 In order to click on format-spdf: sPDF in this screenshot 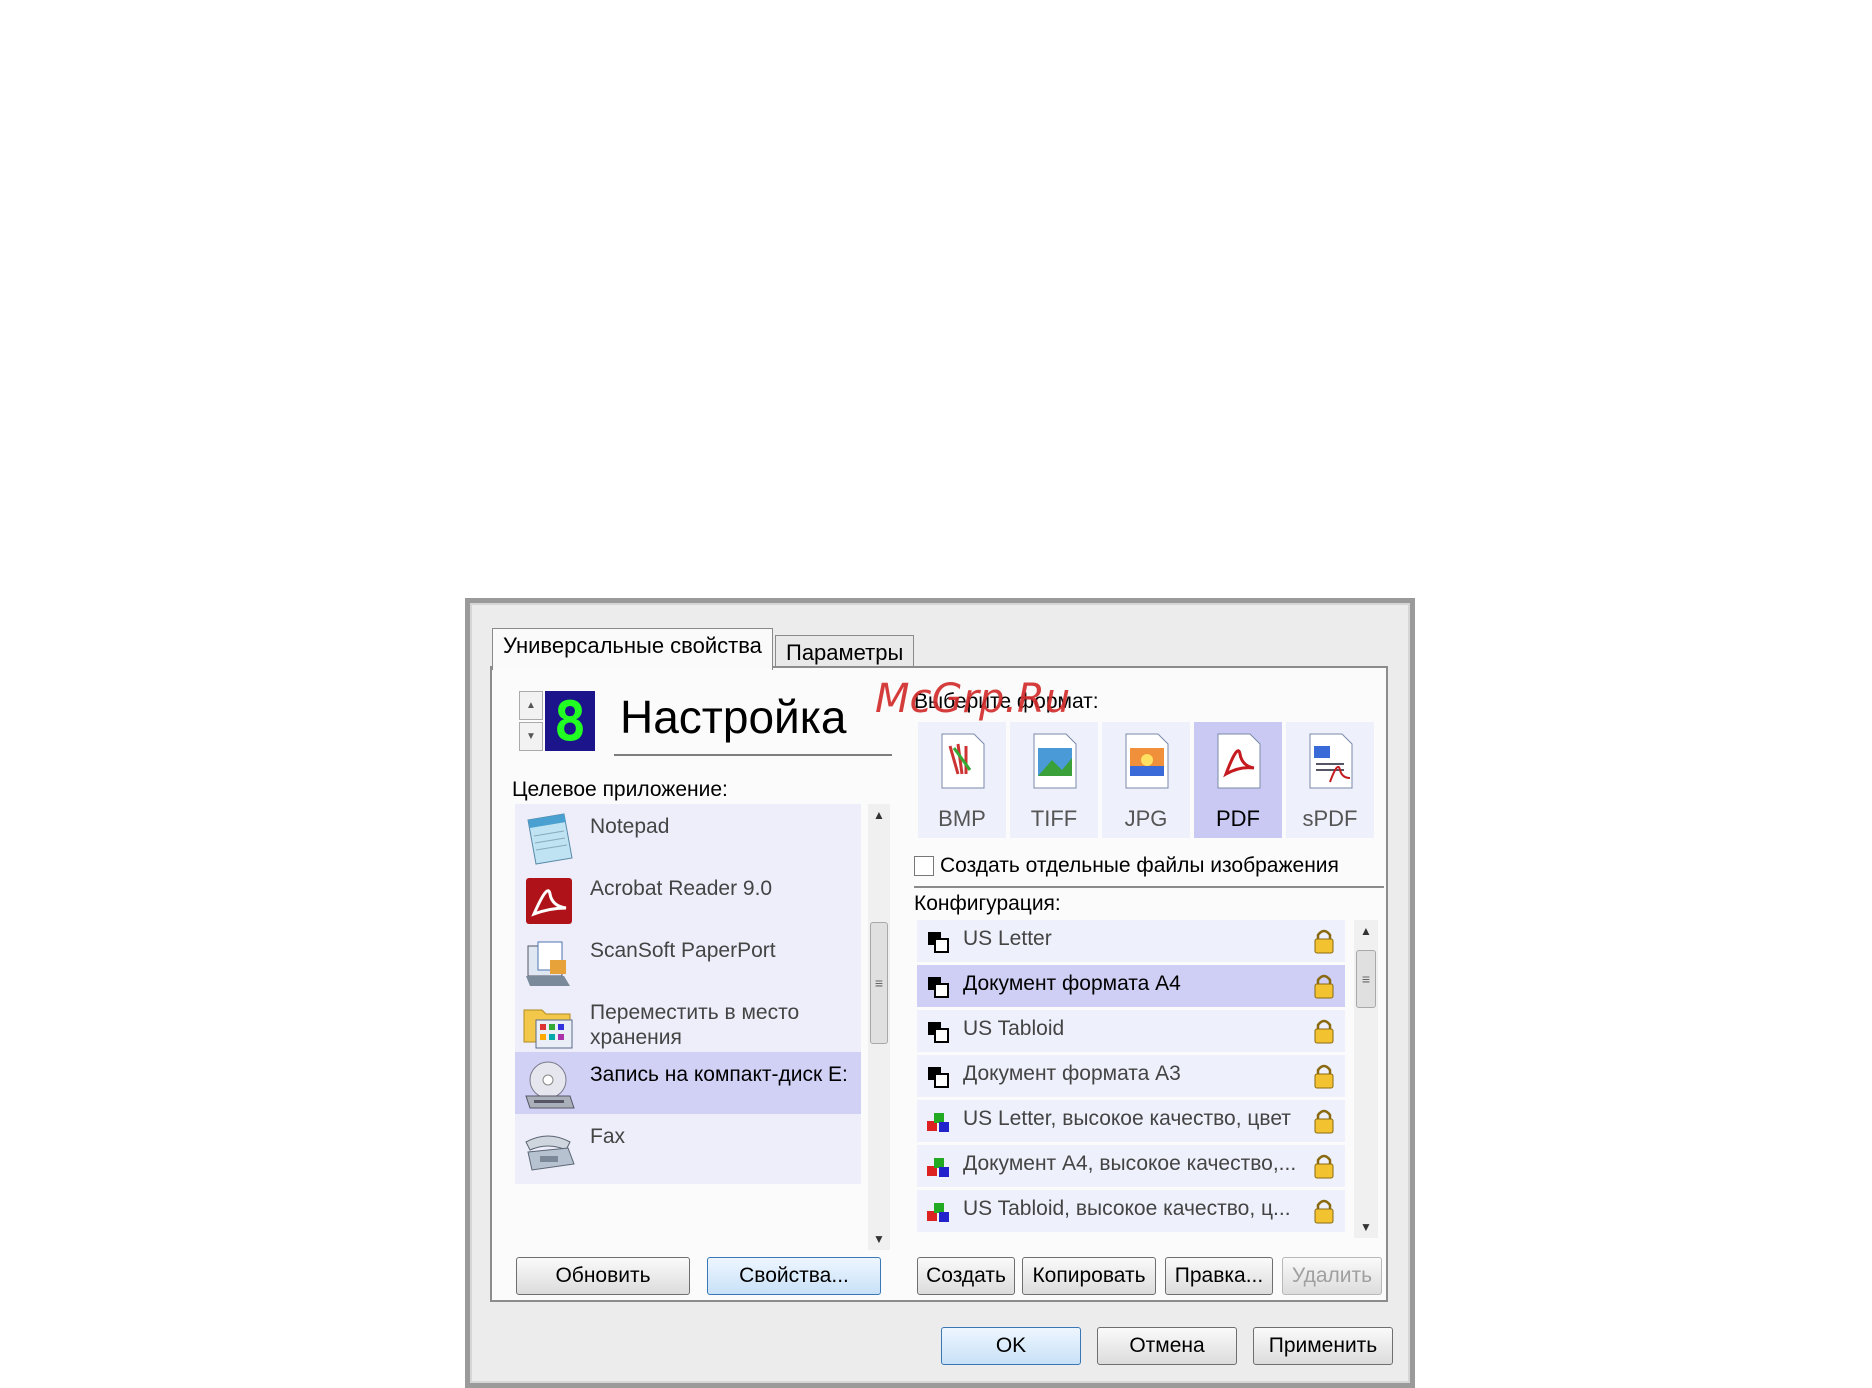, I will do `click(1330, 780)`.